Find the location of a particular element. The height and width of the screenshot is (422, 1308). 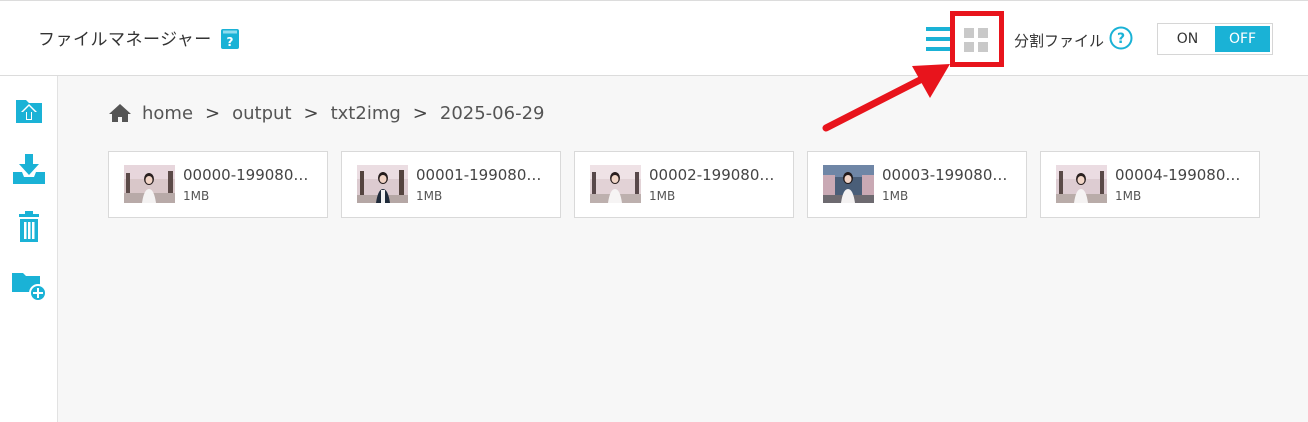

split-toggle: ON OFF is located at coordinates (1215, 39).